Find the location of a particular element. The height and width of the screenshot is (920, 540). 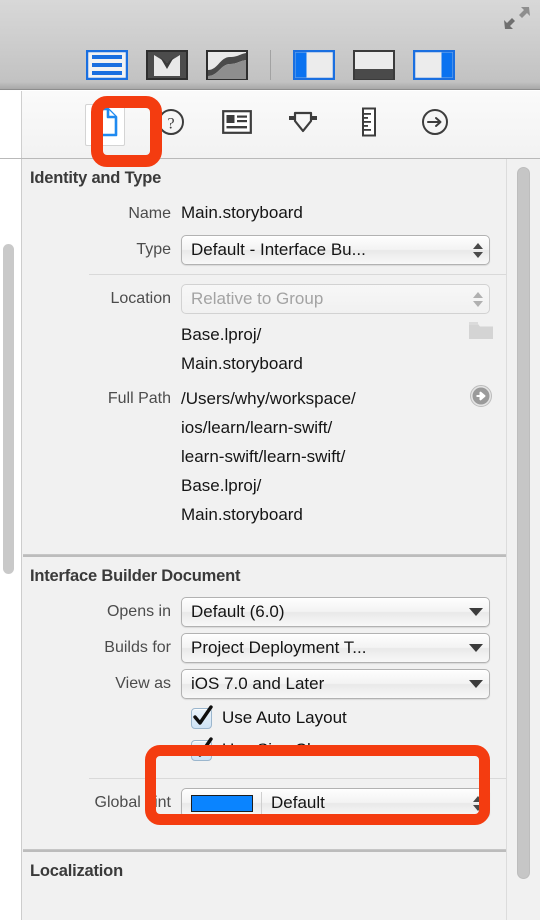

use-size-classes-checkbox: Use Size Classes is located at coordinates (264, 750).